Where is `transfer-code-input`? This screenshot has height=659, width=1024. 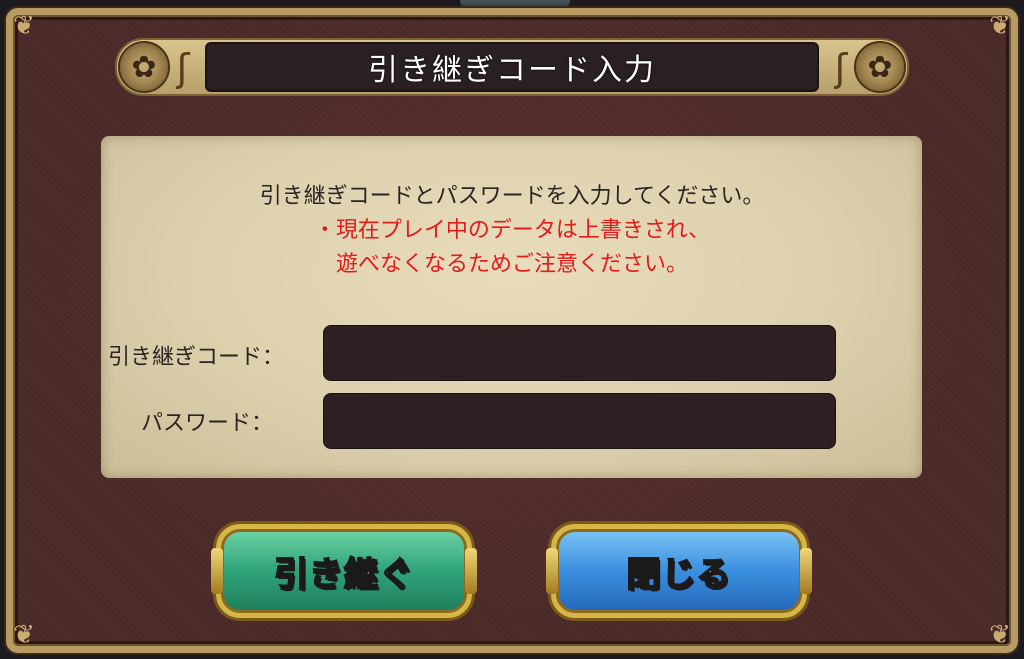
transfer-code-input is located at coordinates (579, 353).